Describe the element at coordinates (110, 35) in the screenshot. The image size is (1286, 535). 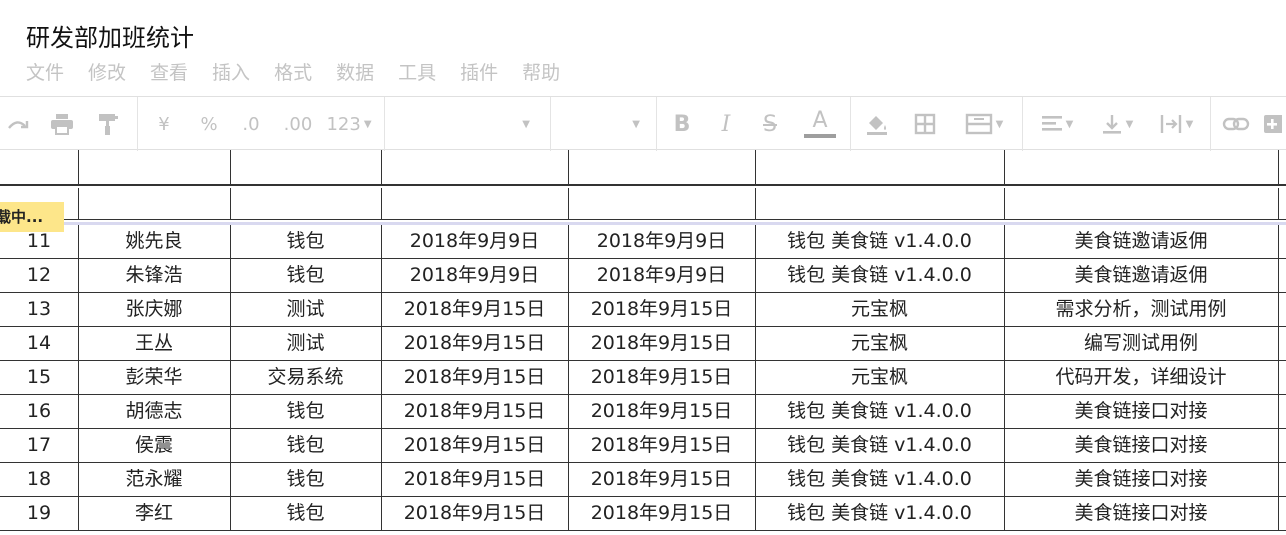
I see `document-title: 研发部加班统计` at that location.